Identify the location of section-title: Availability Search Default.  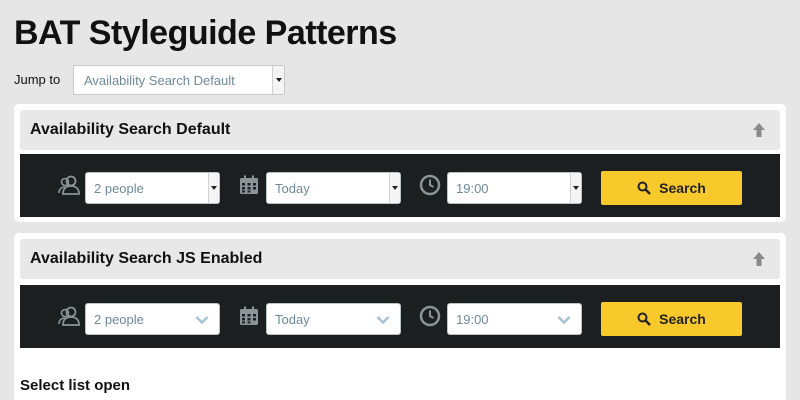
(130, 129).